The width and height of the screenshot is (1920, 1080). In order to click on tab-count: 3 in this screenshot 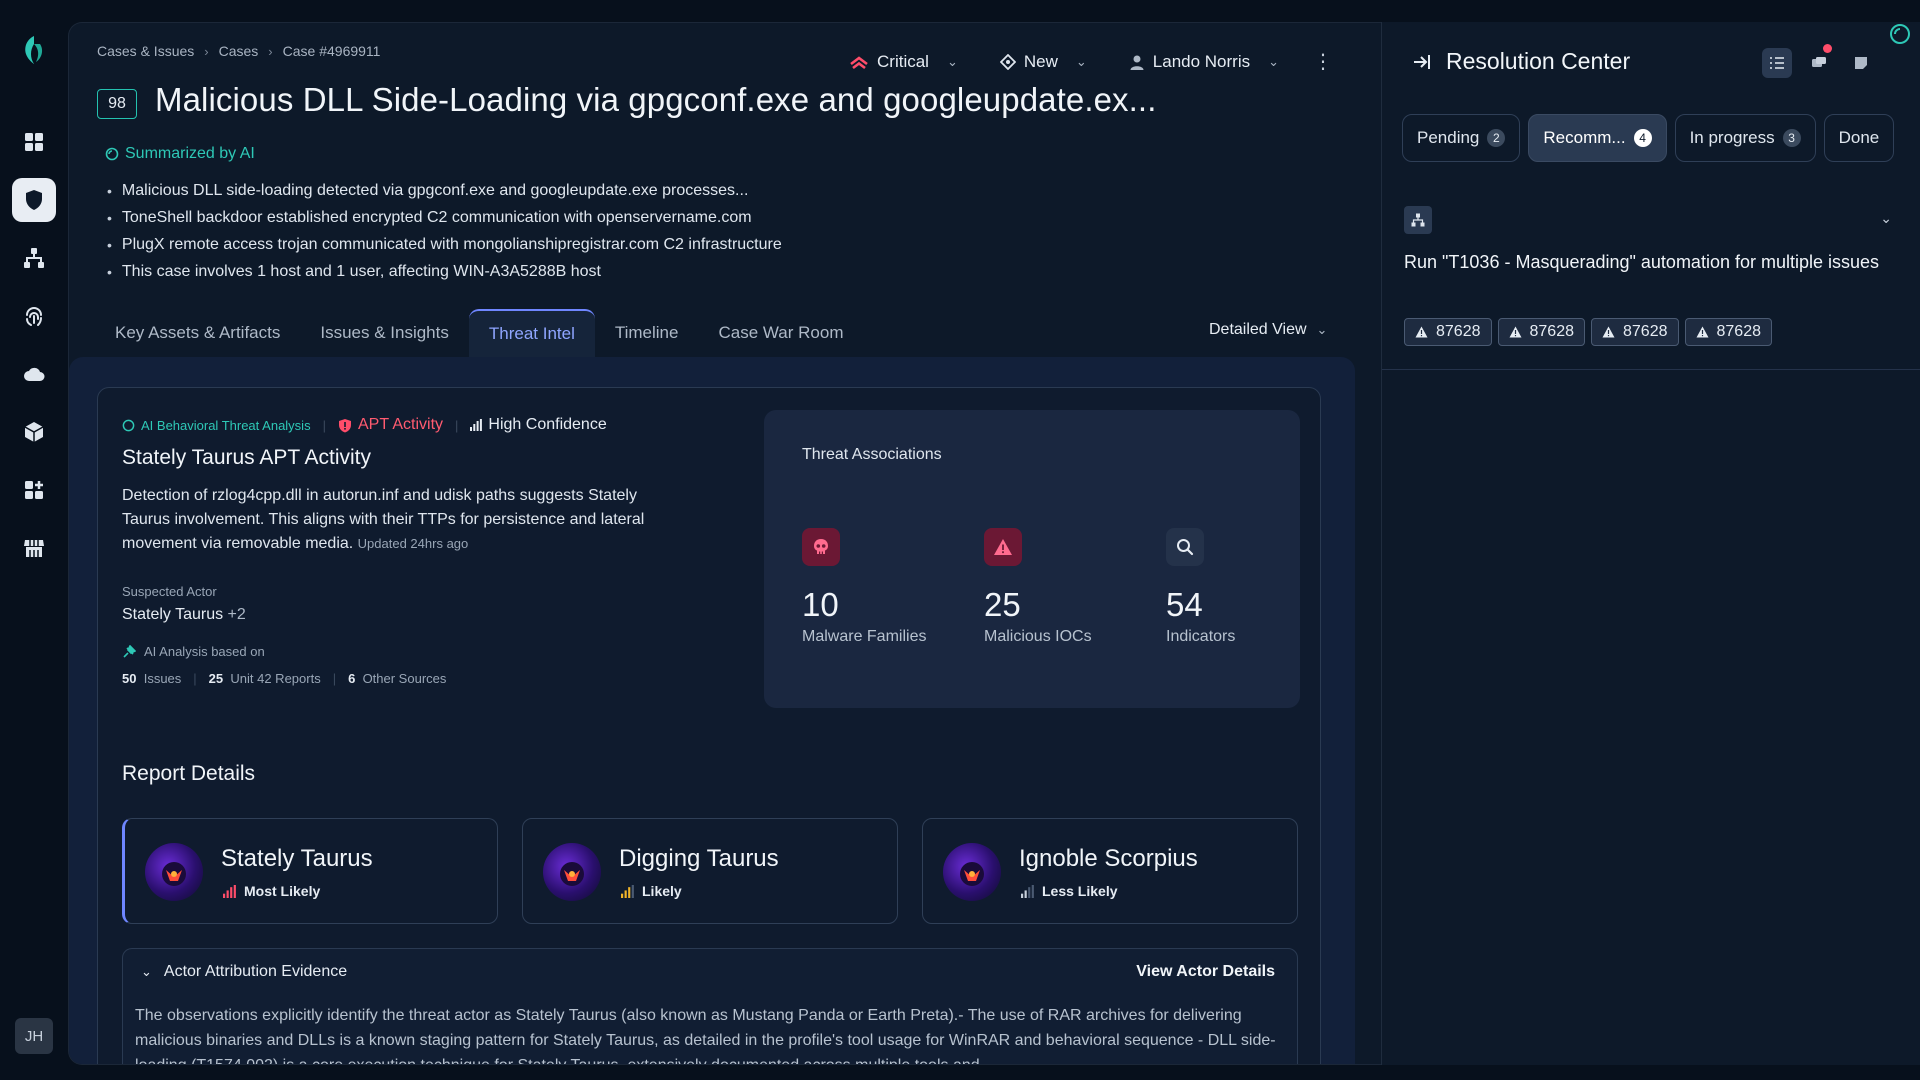, I will do `click(1791, 138)`.